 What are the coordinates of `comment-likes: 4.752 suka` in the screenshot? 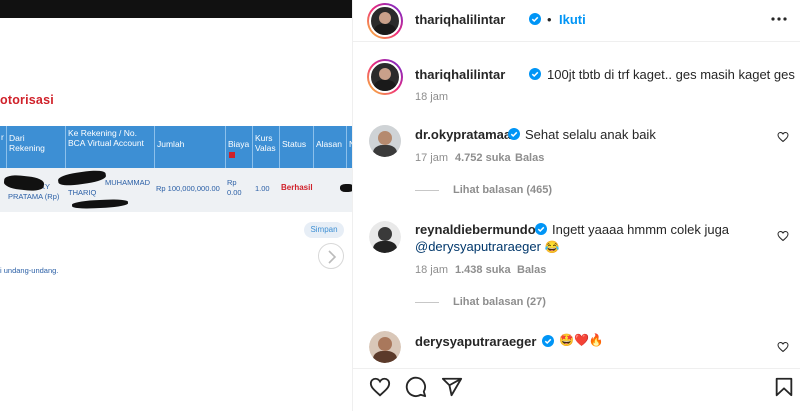 It's located at (483, 158).